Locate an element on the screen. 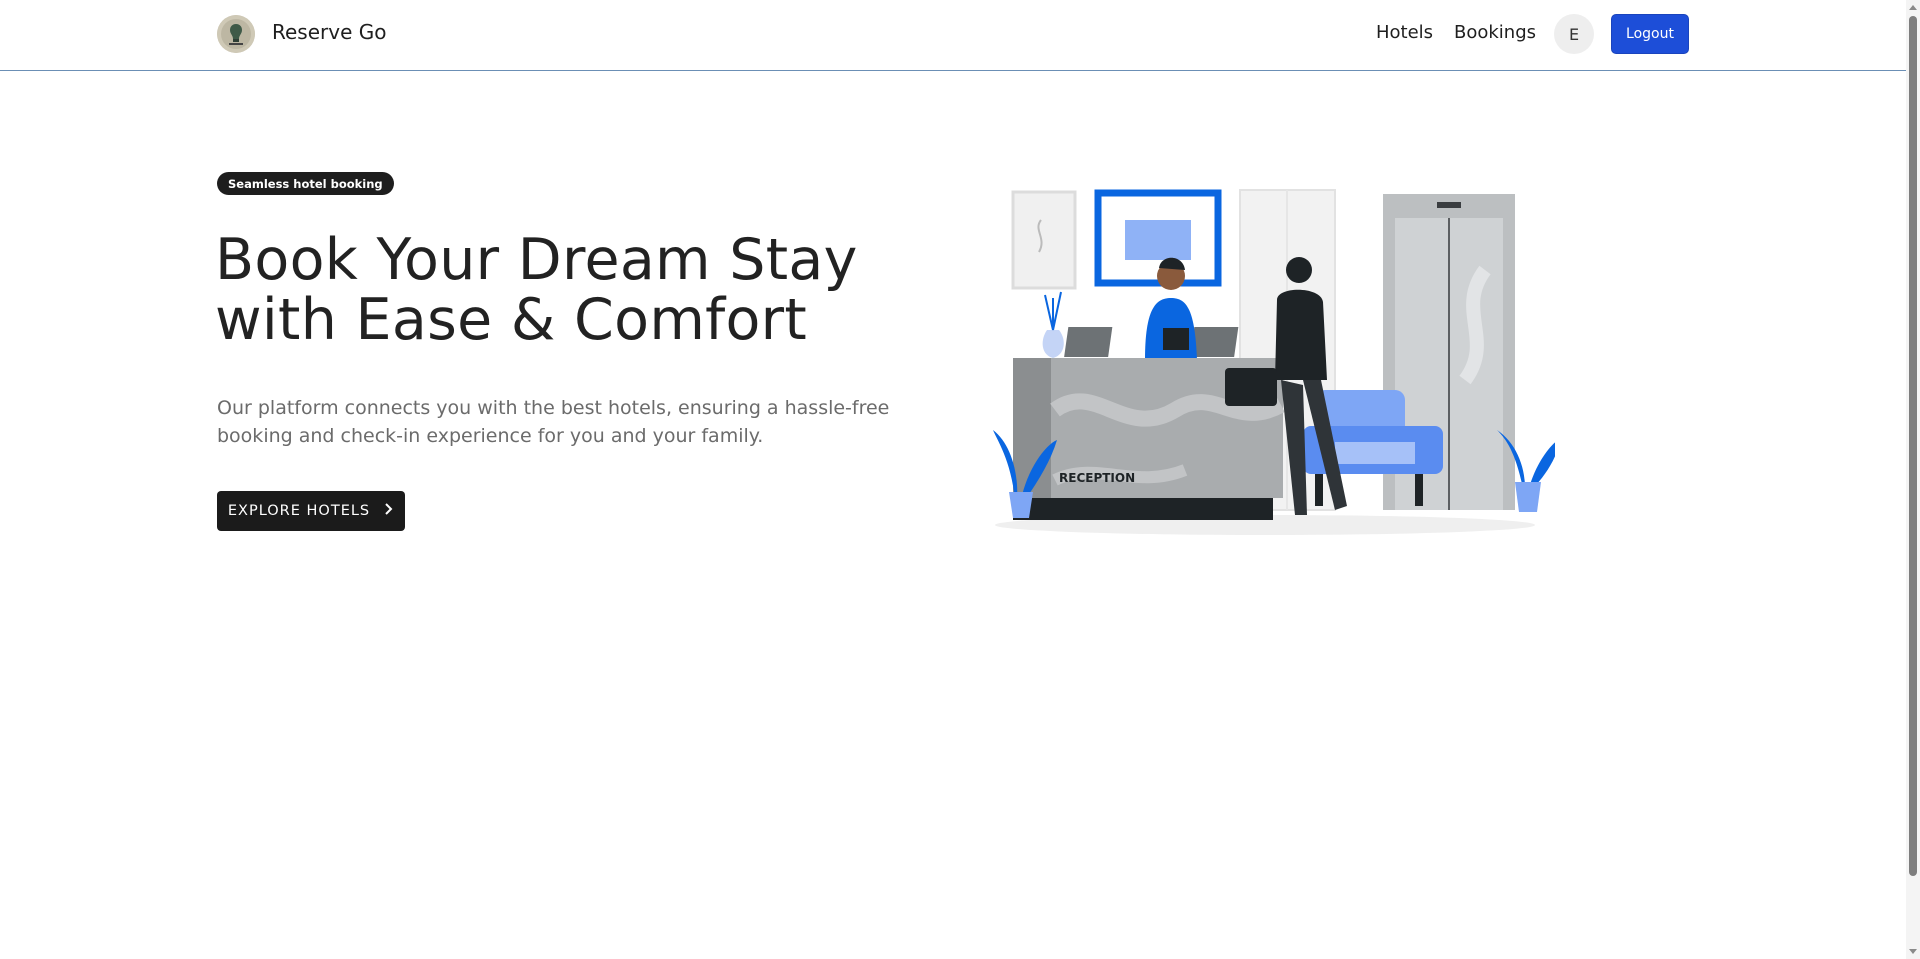  reception-illustration: RECEPTION is located at coordinates (1273, 360).